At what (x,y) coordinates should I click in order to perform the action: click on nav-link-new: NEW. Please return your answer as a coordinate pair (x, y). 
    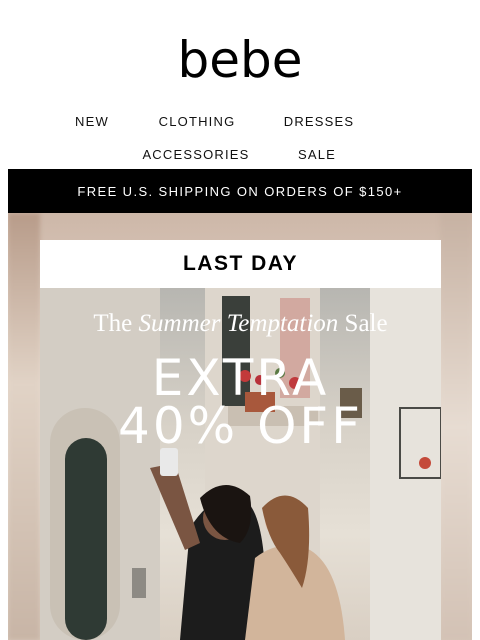
    Looking at the image, I should click on (92, 121).